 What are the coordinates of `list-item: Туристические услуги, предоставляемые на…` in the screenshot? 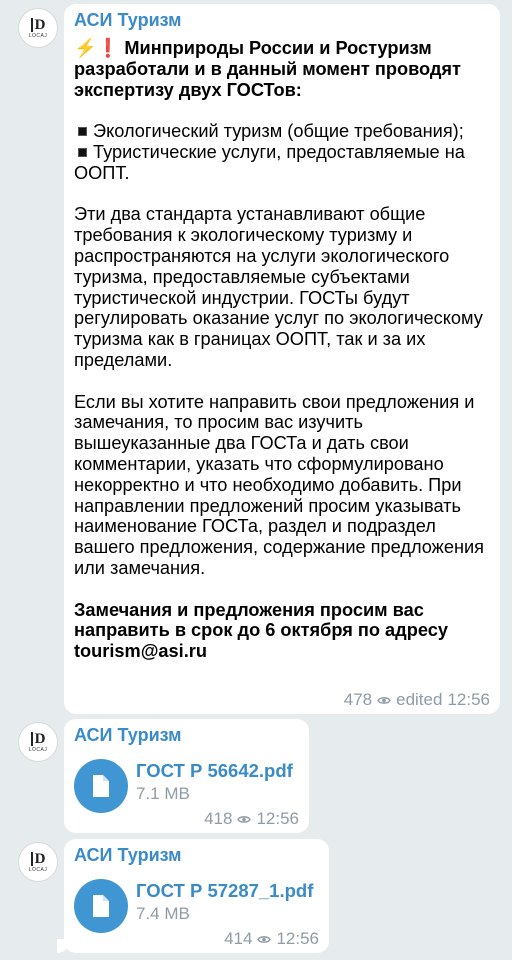 It's located at (284, 163).